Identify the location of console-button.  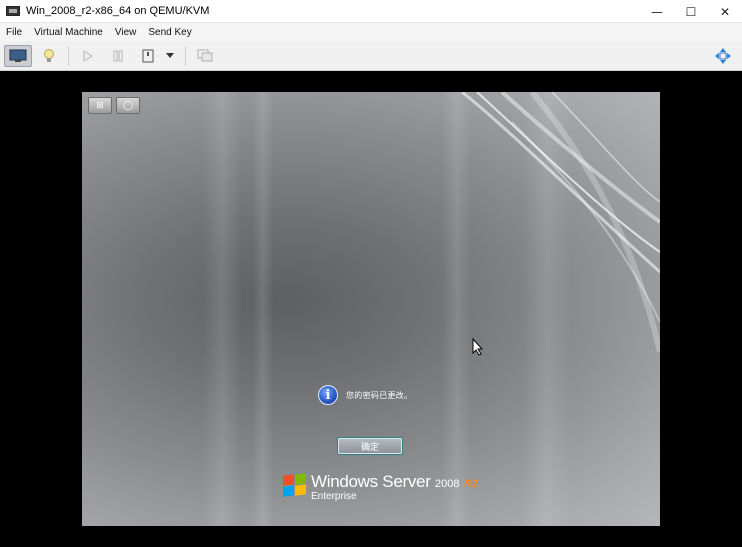
(18, 55).